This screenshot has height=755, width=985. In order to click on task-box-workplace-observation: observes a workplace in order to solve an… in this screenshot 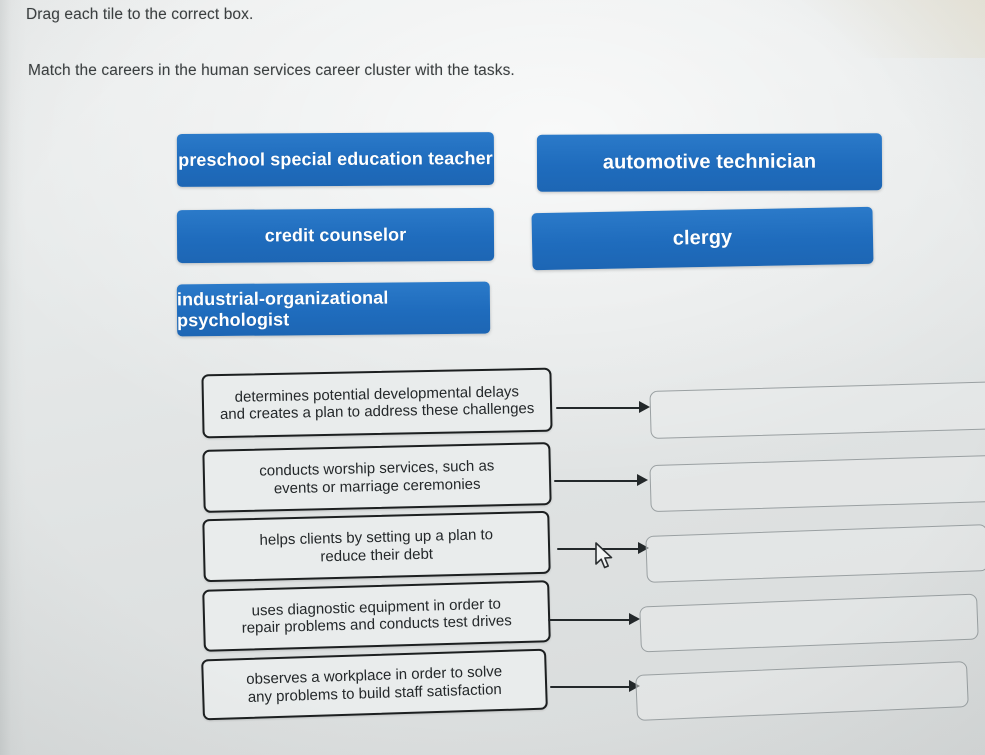, I will do `click(374, 684)`.